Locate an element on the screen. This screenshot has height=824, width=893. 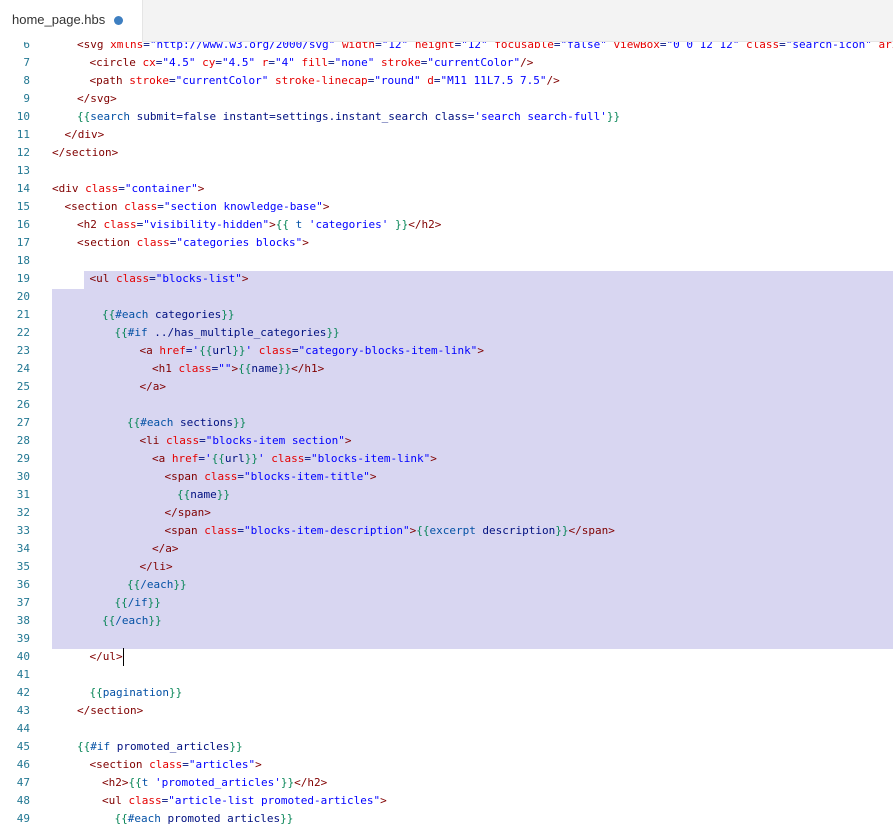
code-token: excerpt is located at coordinates (452, 530).